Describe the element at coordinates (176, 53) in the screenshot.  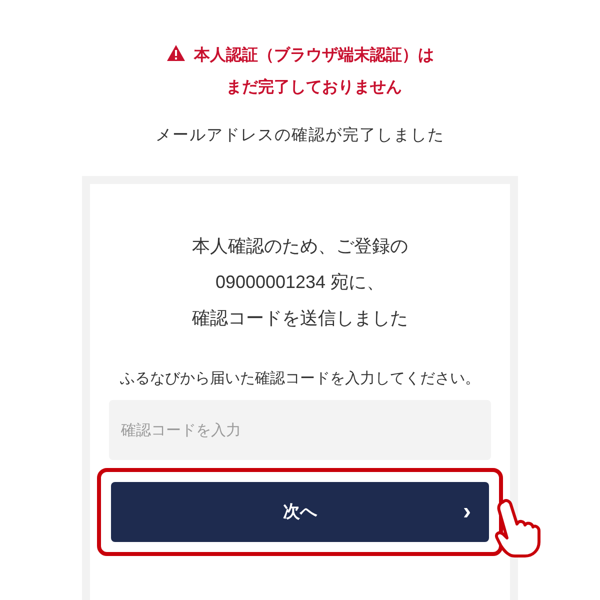
I see `warning-icon` at that location.